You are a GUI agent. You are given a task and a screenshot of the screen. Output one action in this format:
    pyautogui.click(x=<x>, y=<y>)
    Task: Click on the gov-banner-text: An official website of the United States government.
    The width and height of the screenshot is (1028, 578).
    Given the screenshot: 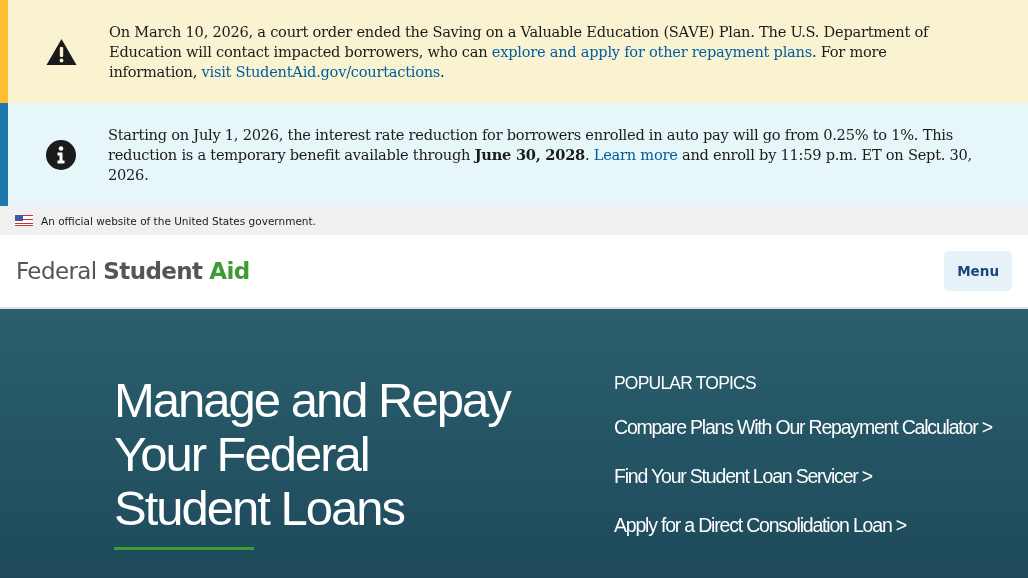 What is the action you would take?
    pyautogui.click(x=178, y=220)
    